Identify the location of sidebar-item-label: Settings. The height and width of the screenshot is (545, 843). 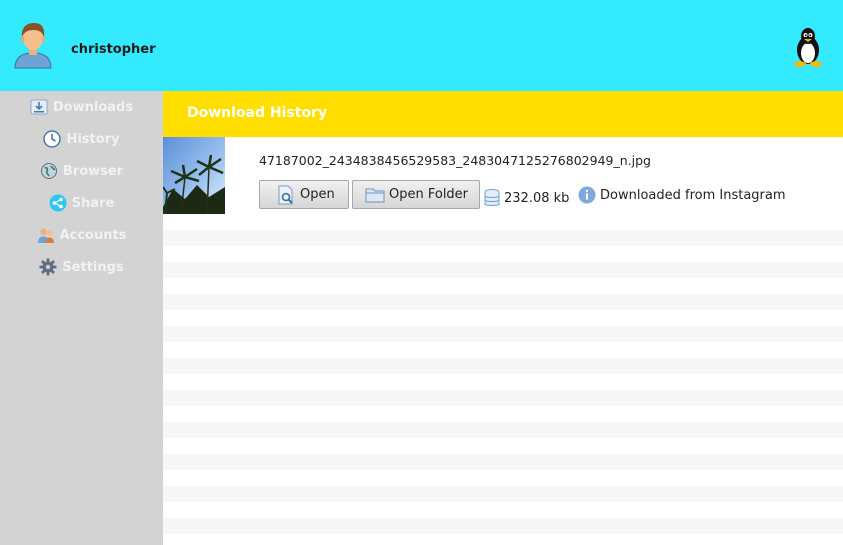
(93, 267).